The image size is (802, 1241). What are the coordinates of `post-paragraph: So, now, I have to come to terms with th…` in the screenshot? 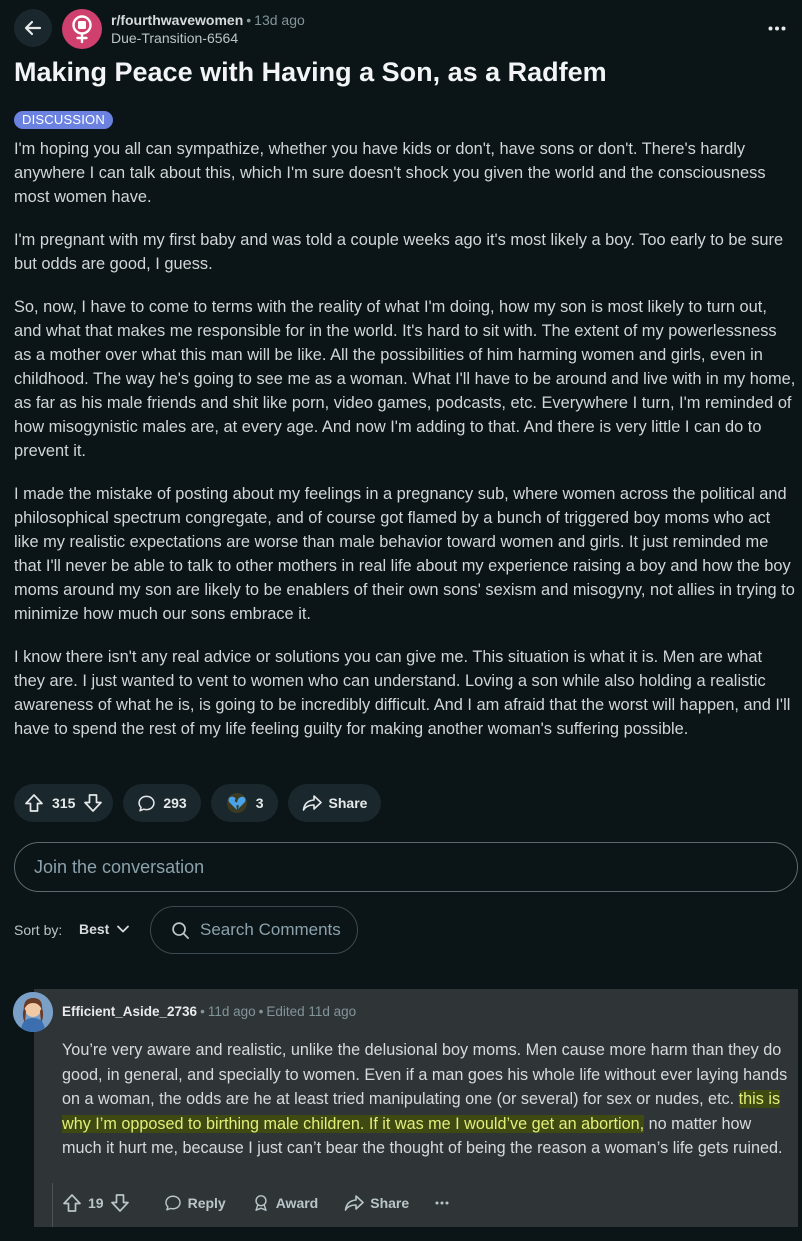 It's located at (405, 379).